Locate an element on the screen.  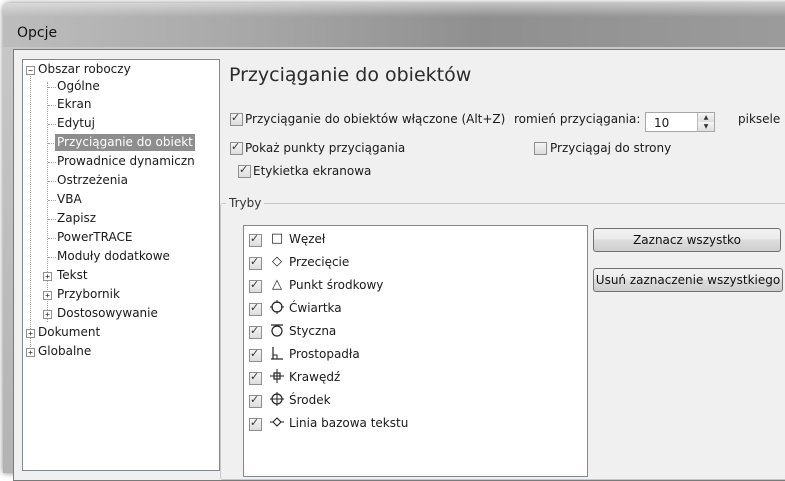
expand-toggle-przybornik: + is located at coordinates (47, 295).